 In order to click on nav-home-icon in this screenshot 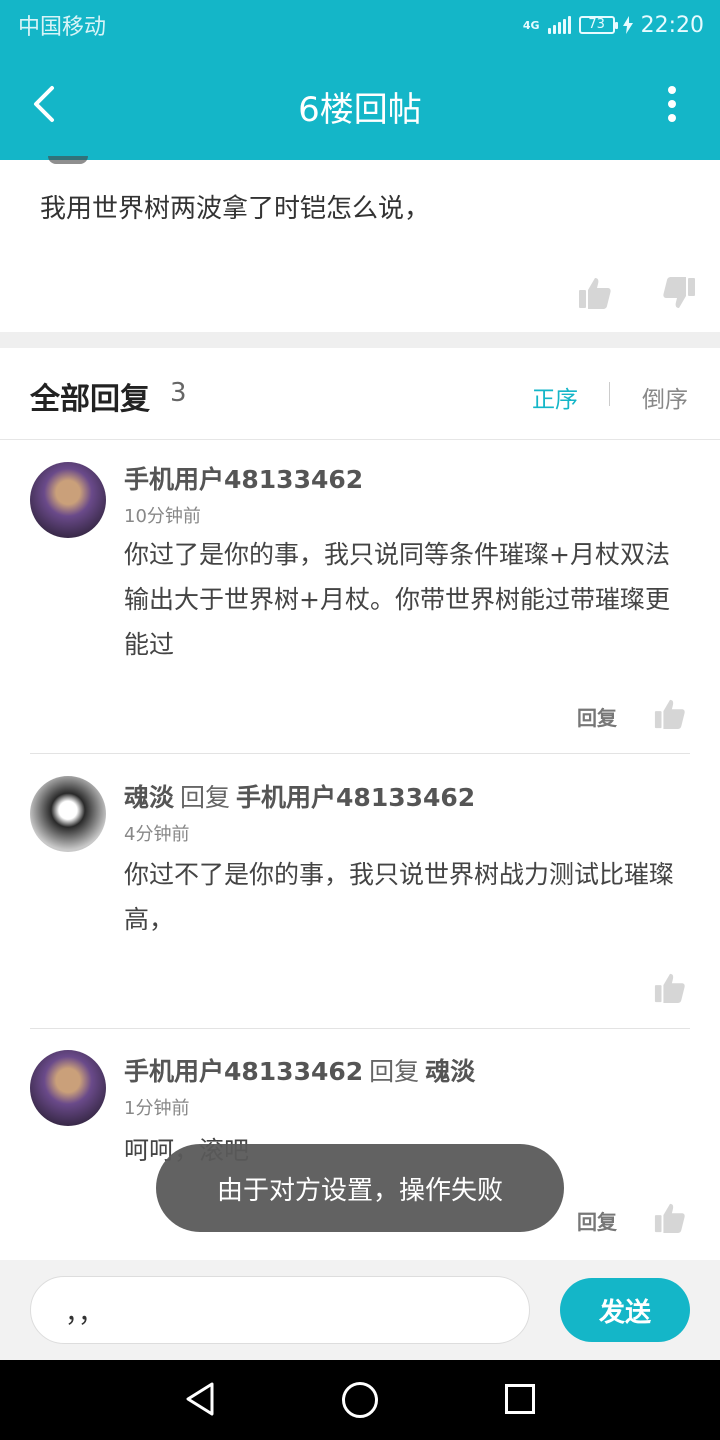, I will do `click(360, 1400)`.